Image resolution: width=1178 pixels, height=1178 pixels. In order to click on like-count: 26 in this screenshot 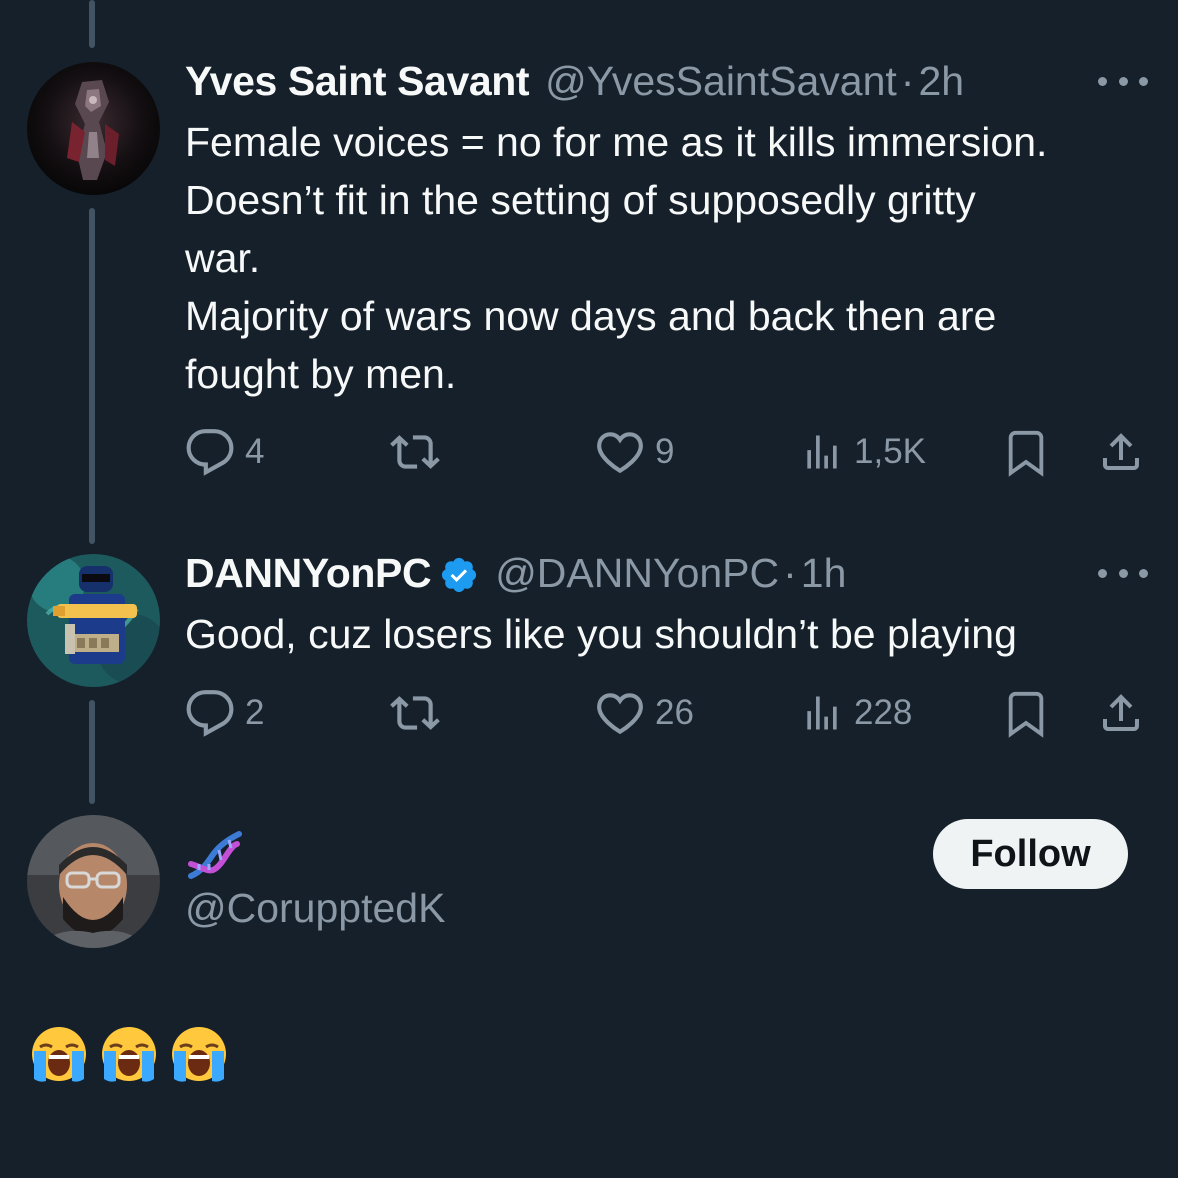, I will do `click(674, 712)`.